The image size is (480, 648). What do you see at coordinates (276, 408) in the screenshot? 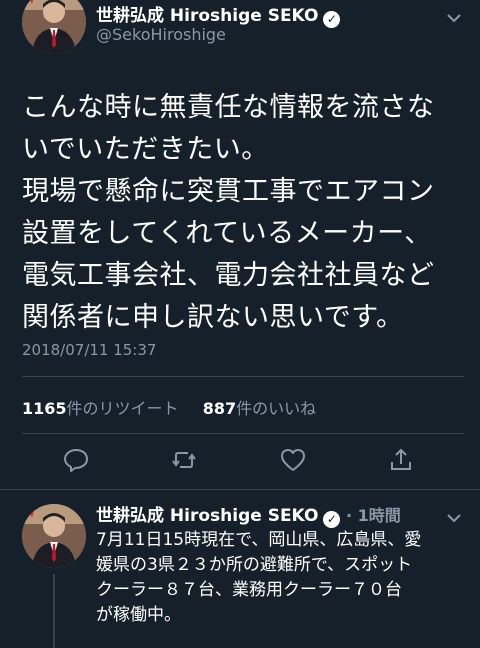
I see `like-label: 件のいいね` at bounding box center [276, 408].